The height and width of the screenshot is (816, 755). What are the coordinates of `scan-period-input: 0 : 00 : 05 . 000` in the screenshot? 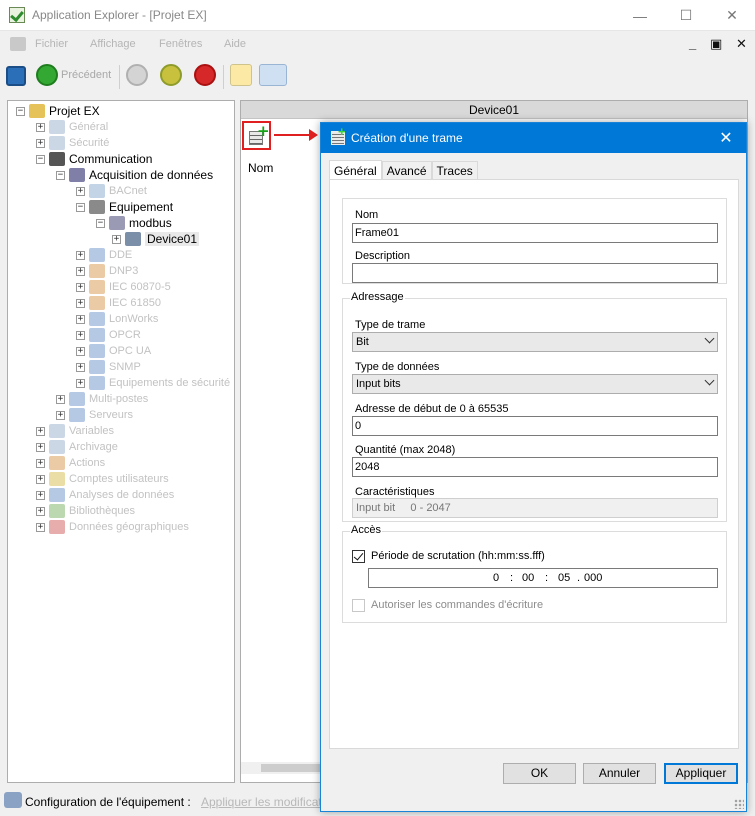 It's located at (543, 578).